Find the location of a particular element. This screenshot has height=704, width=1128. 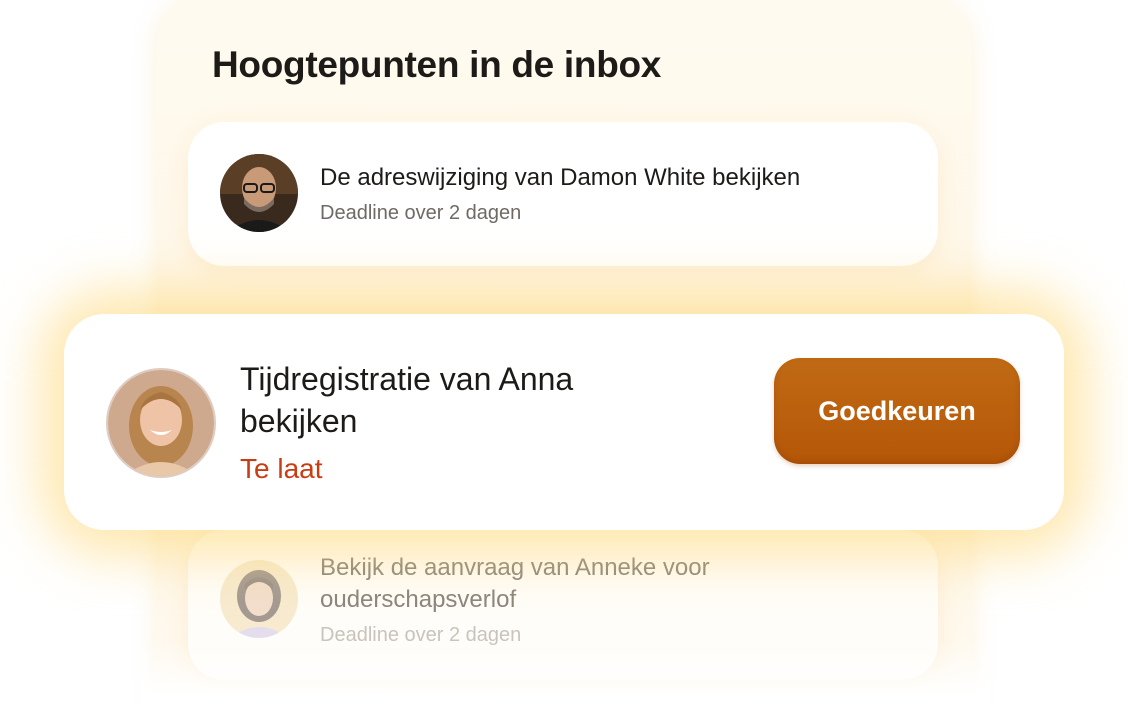

approve-button: Goedkeuren is located at coordinates (897, 411).